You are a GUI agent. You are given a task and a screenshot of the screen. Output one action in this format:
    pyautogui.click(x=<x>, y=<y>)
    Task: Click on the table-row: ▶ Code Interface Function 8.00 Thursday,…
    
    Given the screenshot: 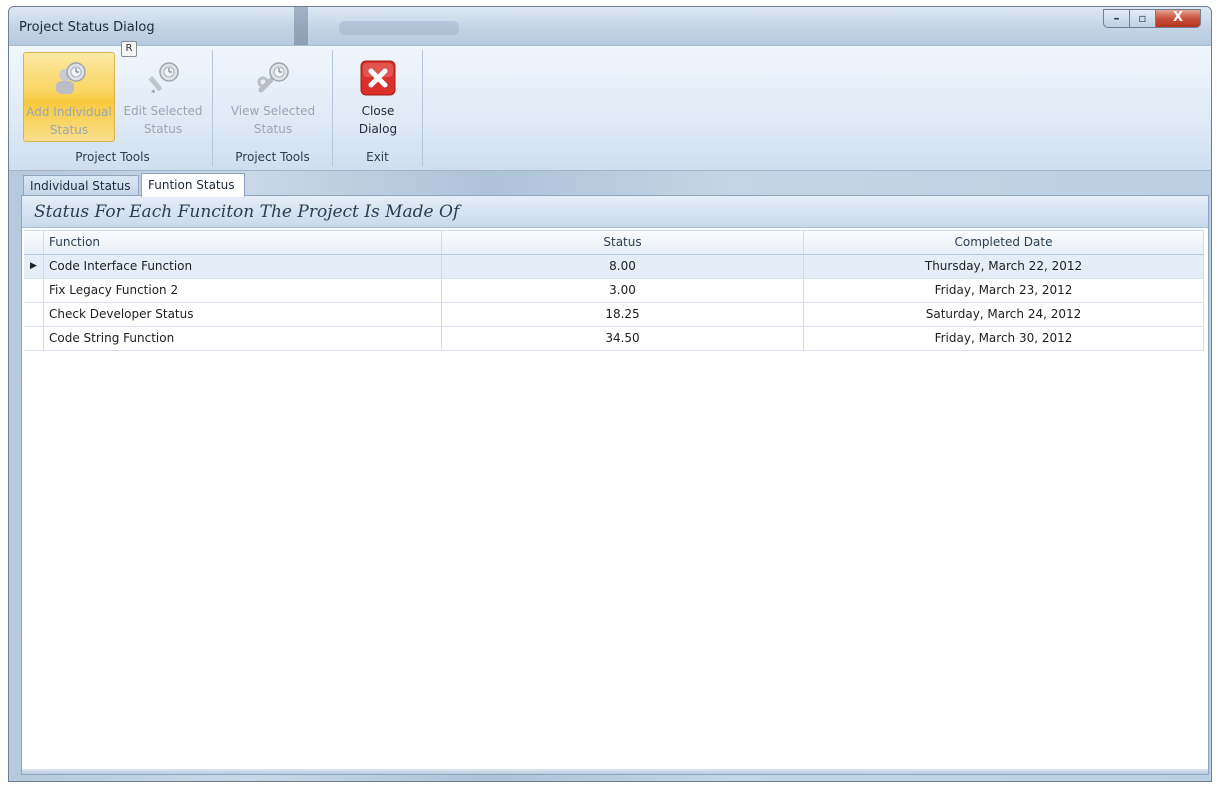 What is the action you would take?
    pyautogui.click(x=614, y=267)
    